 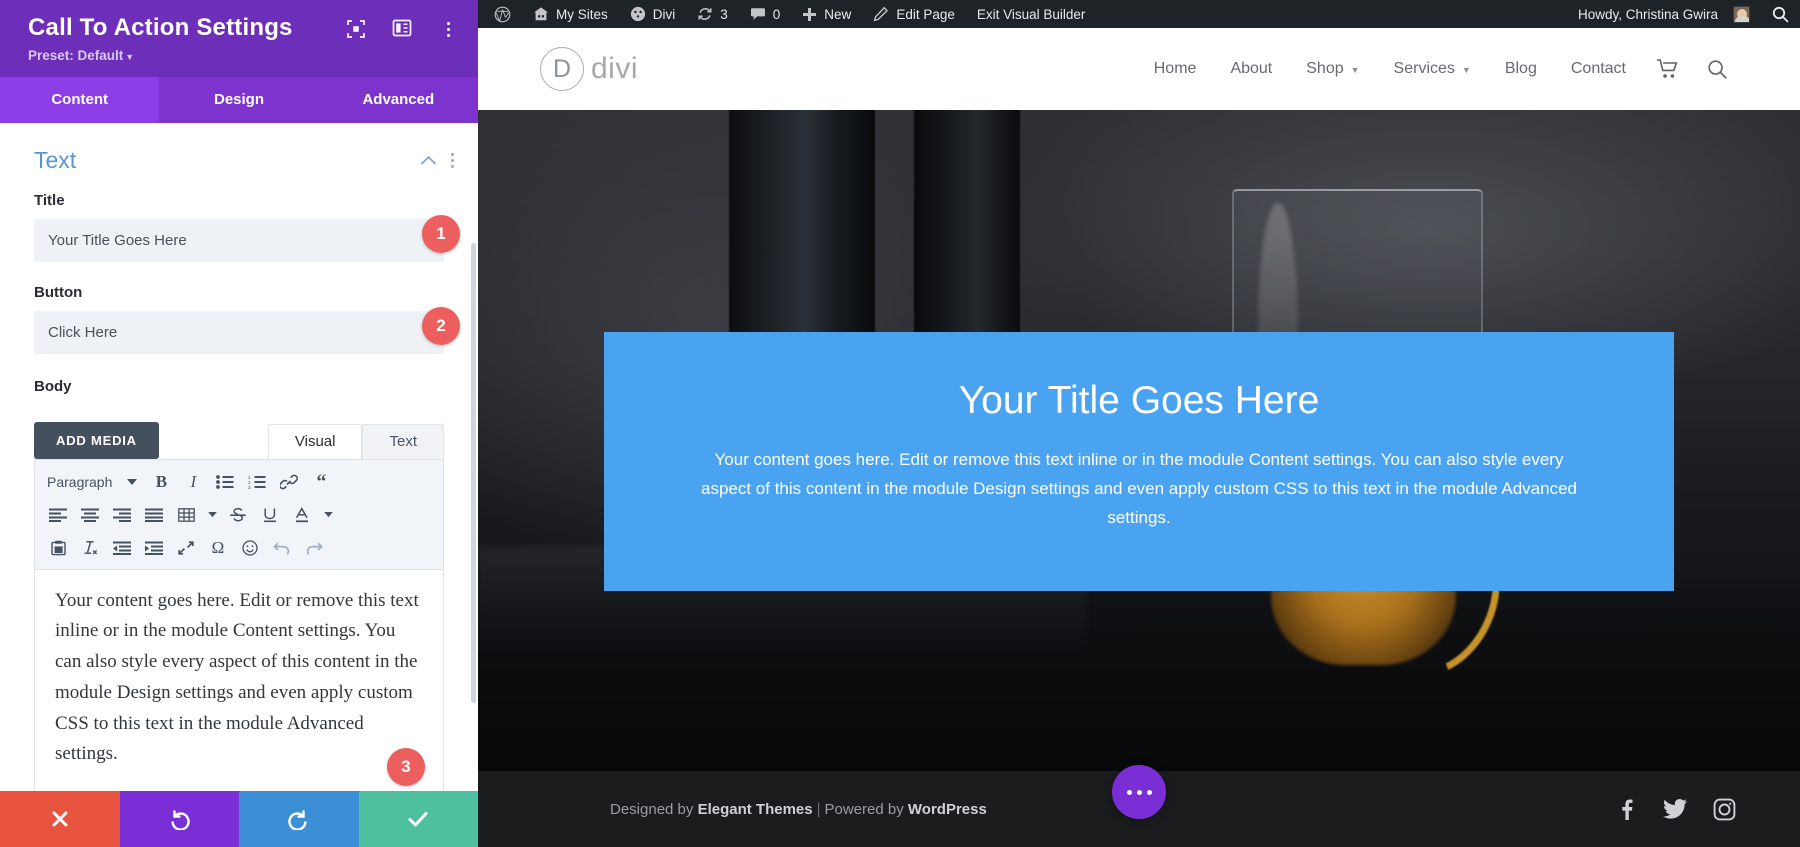 I want to click on align-left-icon, so click(x=58, y=515).